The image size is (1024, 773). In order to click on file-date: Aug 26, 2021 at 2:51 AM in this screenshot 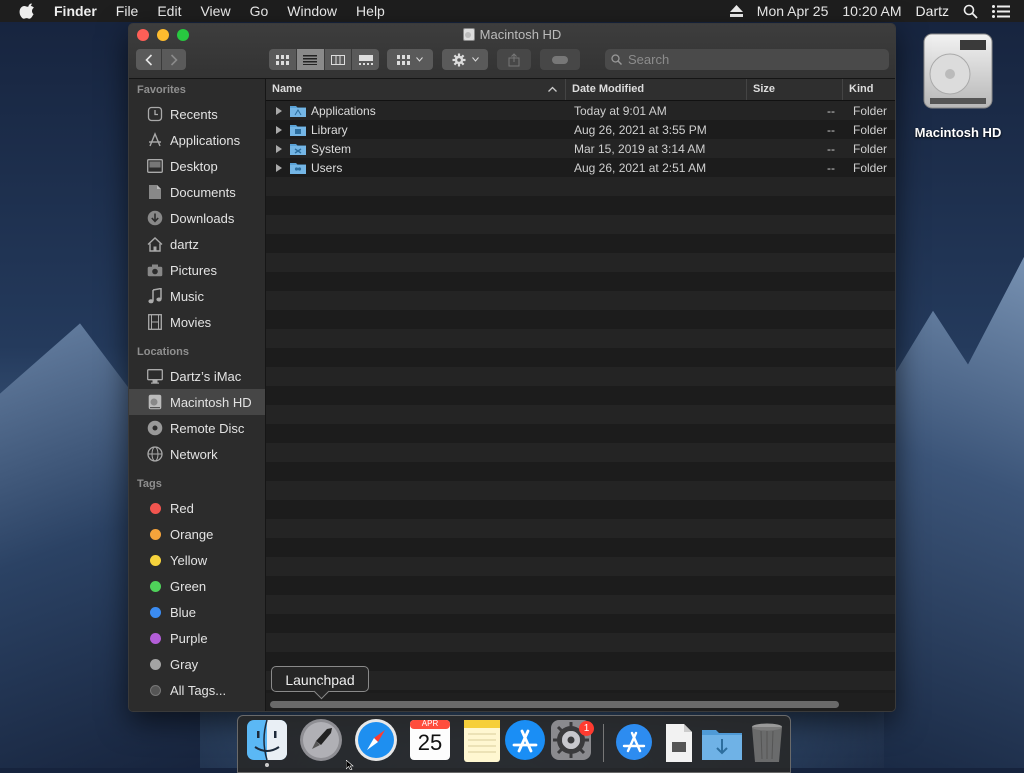, I will do `click(640, 167)`.